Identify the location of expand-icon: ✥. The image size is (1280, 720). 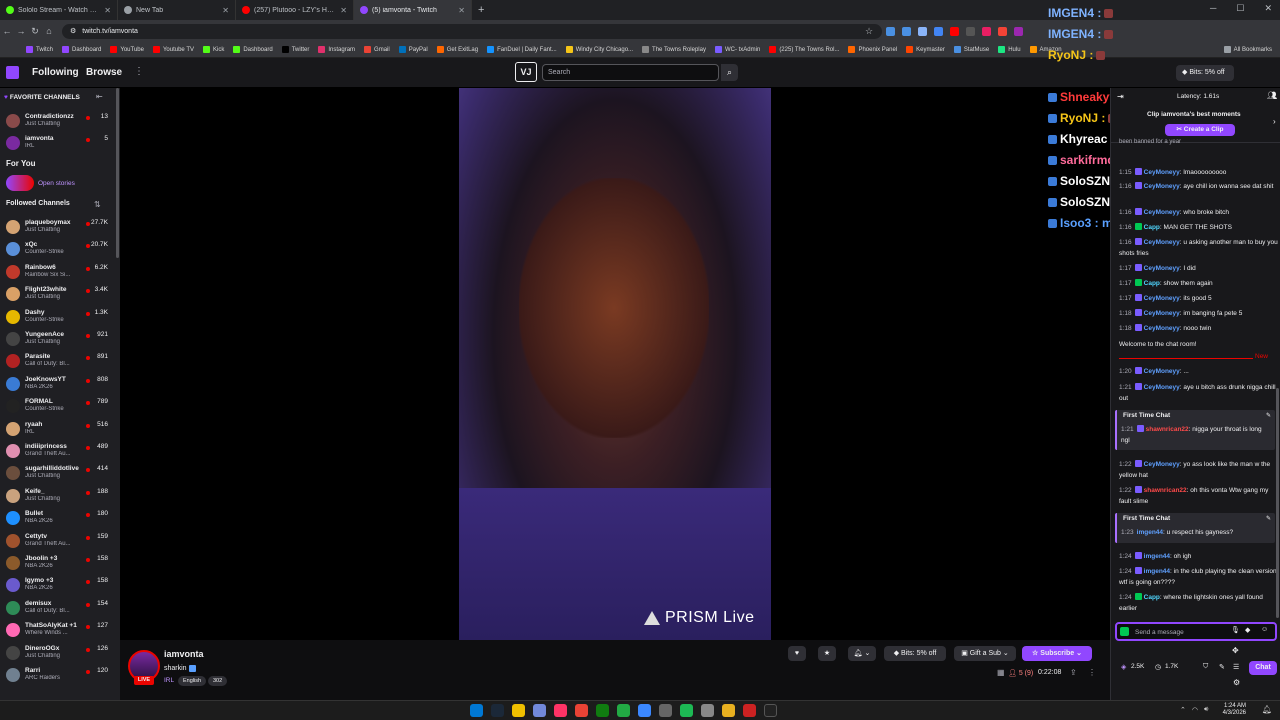
(1235, 650).